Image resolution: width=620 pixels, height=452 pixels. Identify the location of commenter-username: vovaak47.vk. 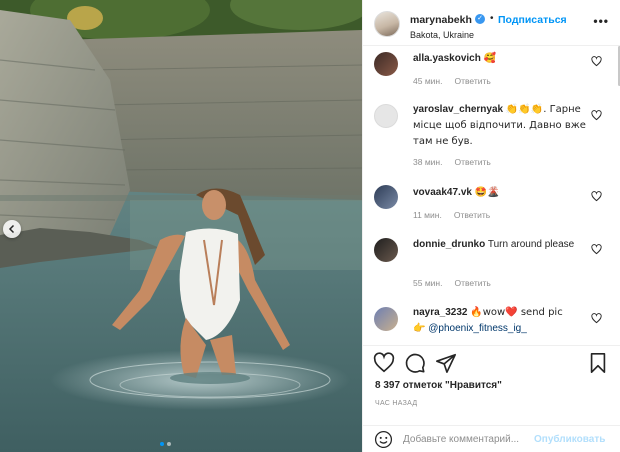
(442, 192).